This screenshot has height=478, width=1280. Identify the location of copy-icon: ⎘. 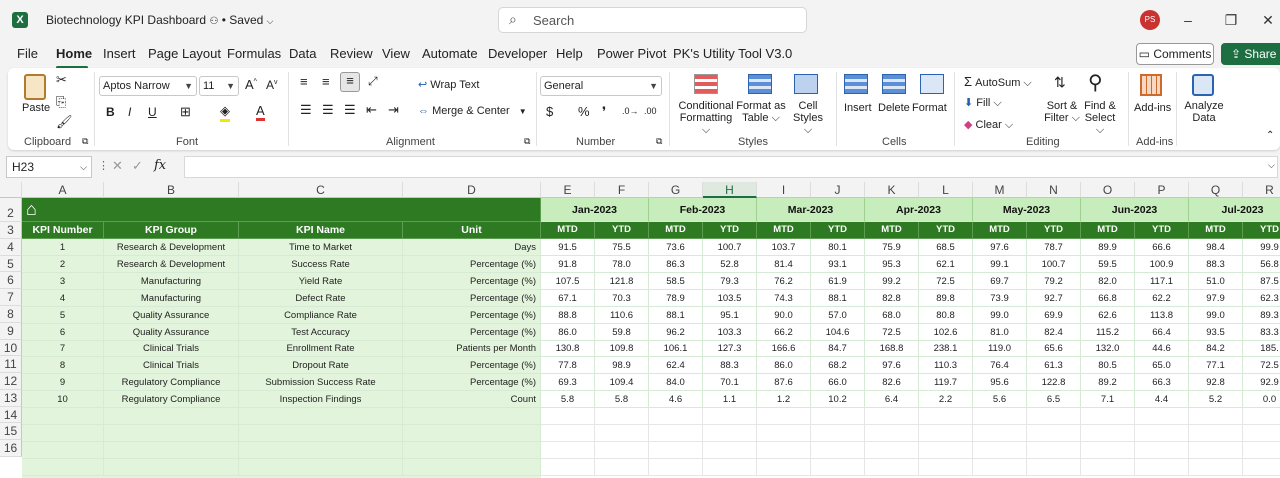
(61, 102).